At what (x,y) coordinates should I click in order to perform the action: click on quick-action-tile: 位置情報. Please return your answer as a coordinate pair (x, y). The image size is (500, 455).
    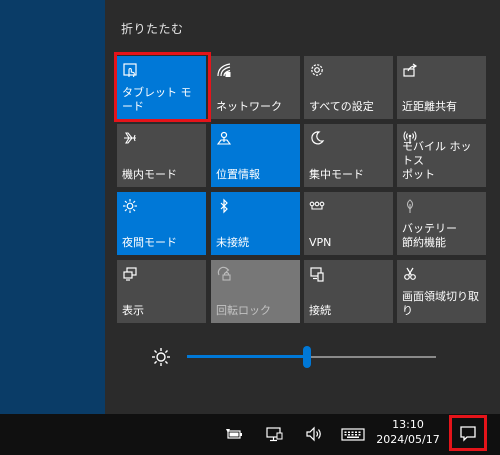
    Looking at the image, I should click on (255, 155).